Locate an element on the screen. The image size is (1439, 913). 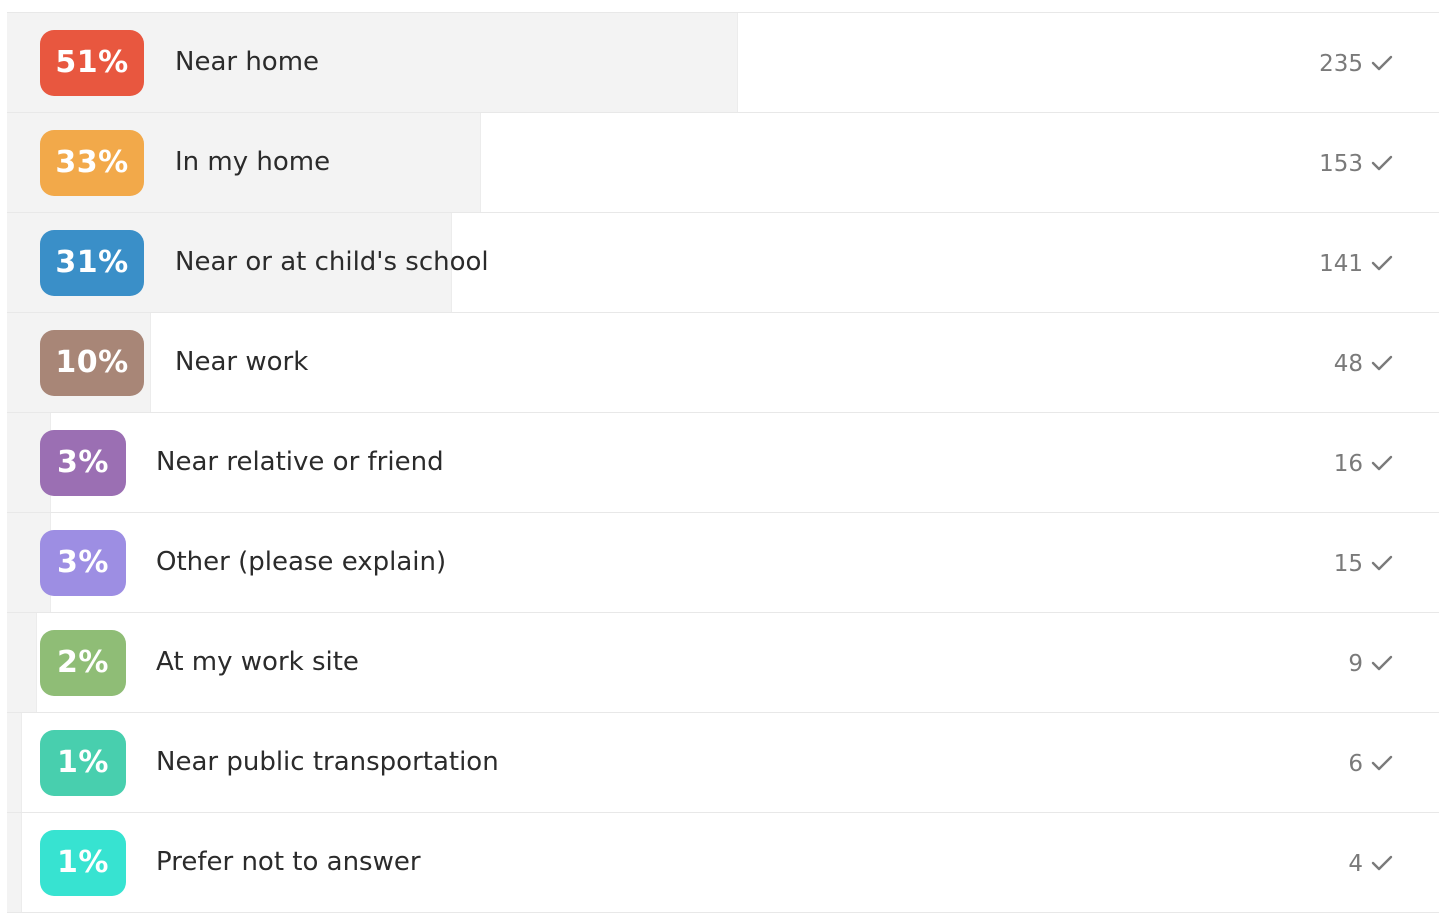
option-label: Near or at child's school is located at coordinates (332, 262).